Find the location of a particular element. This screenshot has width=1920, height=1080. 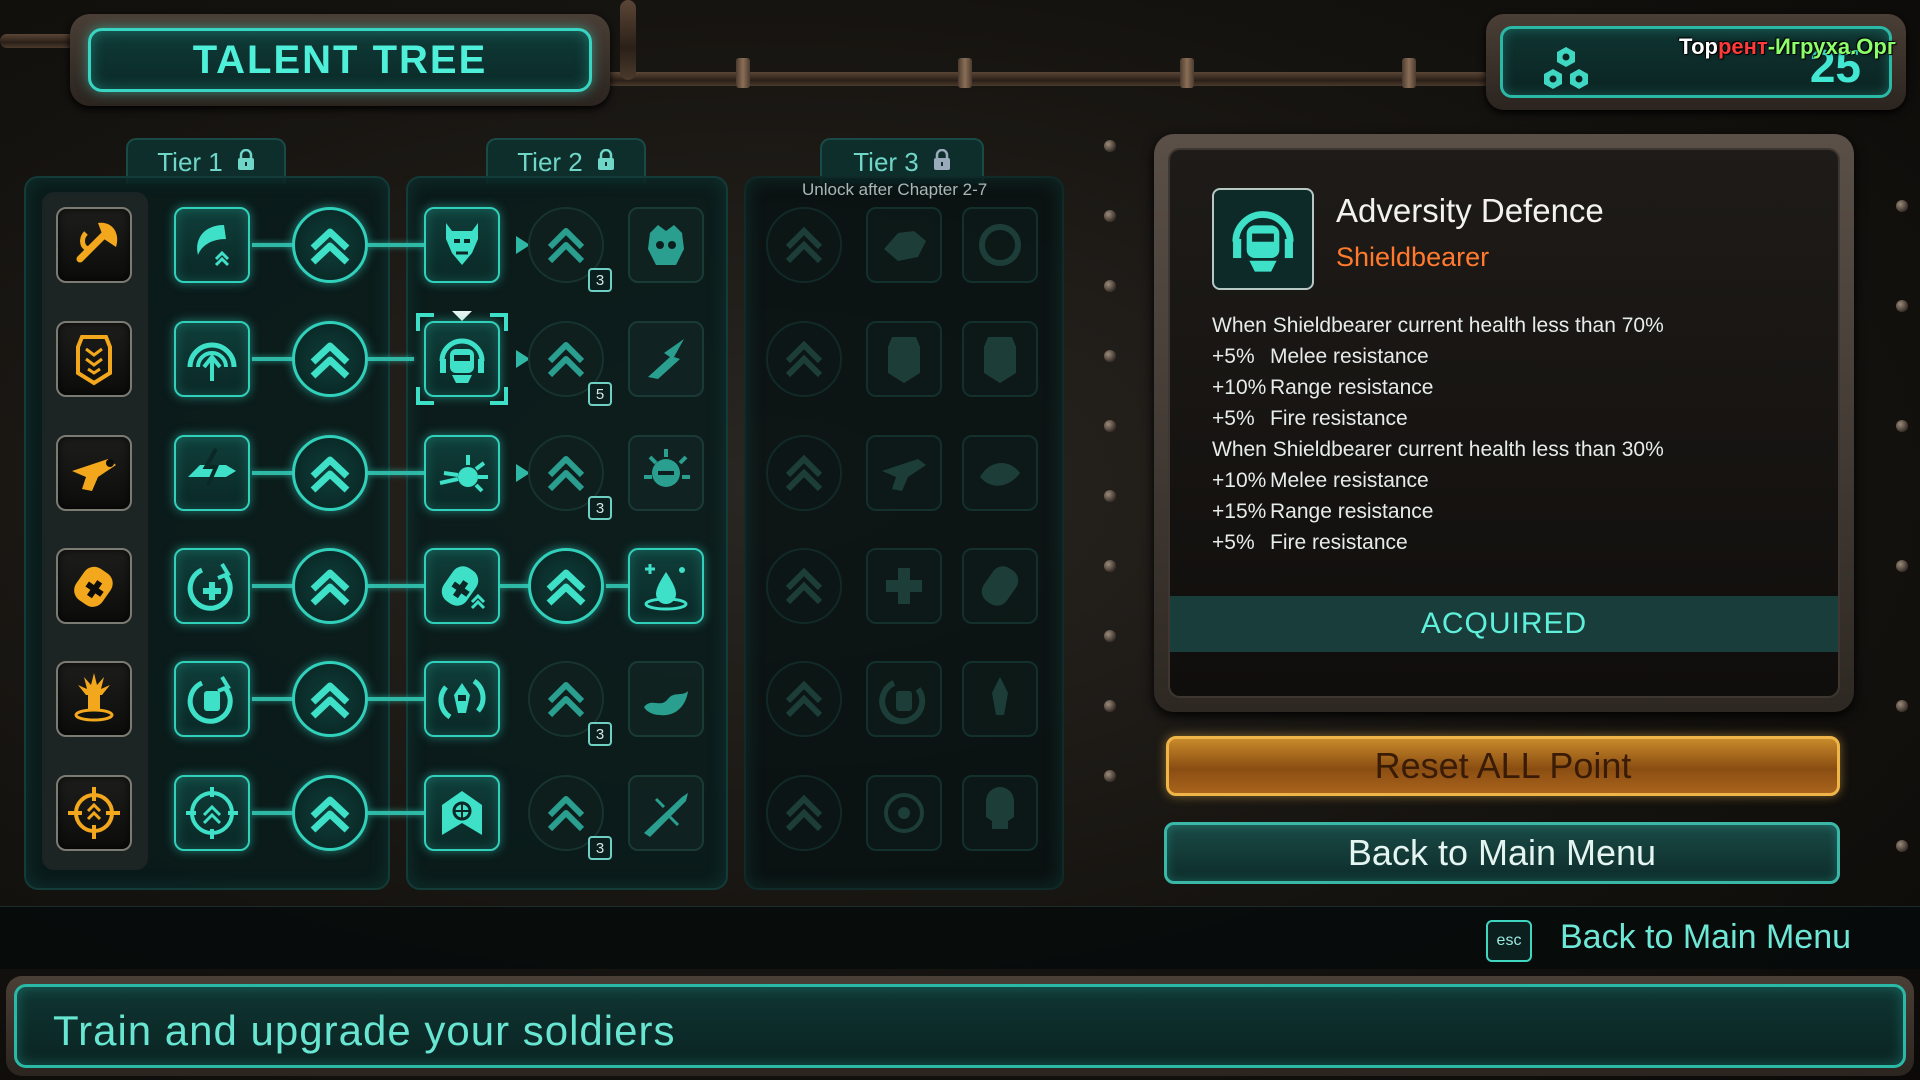

unit-shieldbearer-button is located at coordinates (94, 359).